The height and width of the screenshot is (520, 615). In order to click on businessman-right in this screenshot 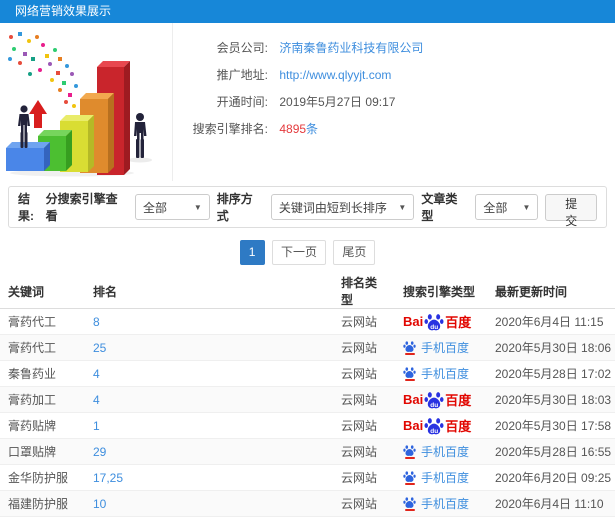, I will do `click(140, 135)`.